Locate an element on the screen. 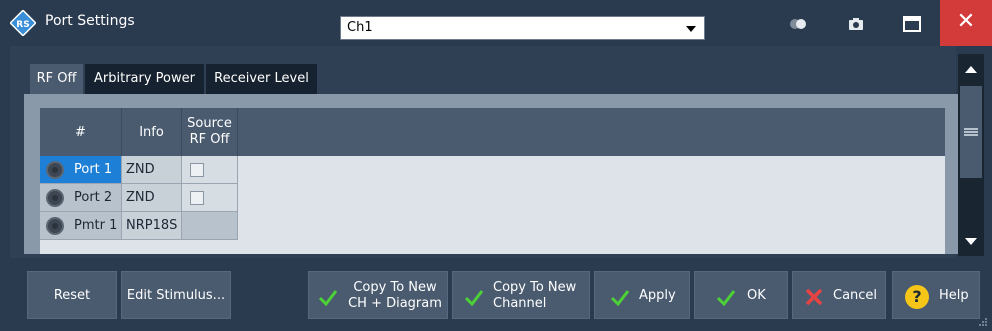 The width and height of the screenshot is (992, 331). copy-to-new-ch-diagram-label: Copy To New CH + Diagram is located at coordinates (395, 295).